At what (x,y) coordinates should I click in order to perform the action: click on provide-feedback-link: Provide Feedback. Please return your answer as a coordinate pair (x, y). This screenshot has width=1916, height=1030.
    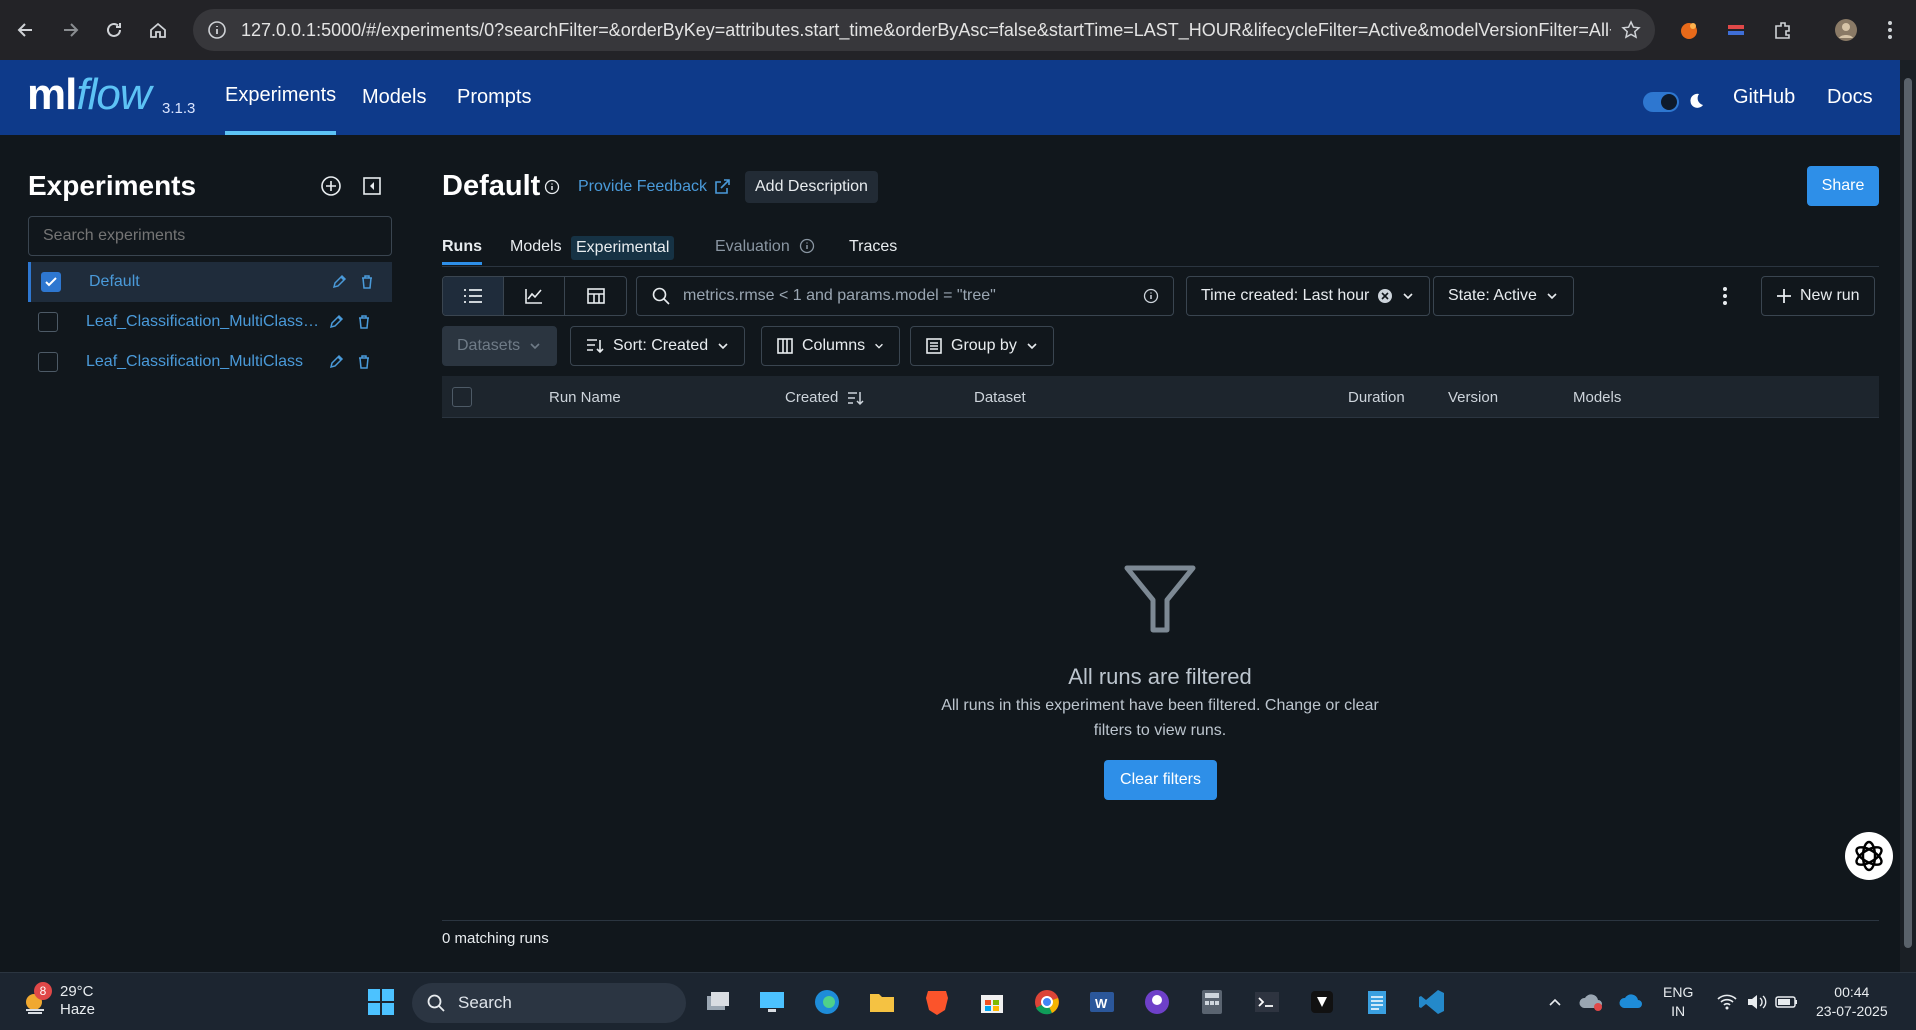
    Looking at the image, I should click on (654, 187).